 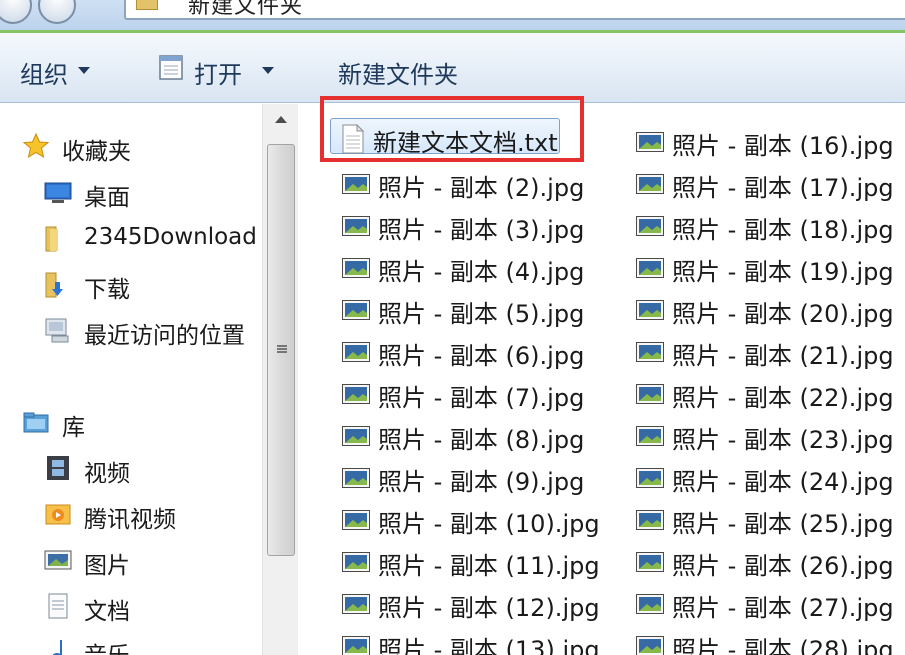 I want to click on file-item: 照片 - 副本 (27).jpg, so click(x=763, y=603).